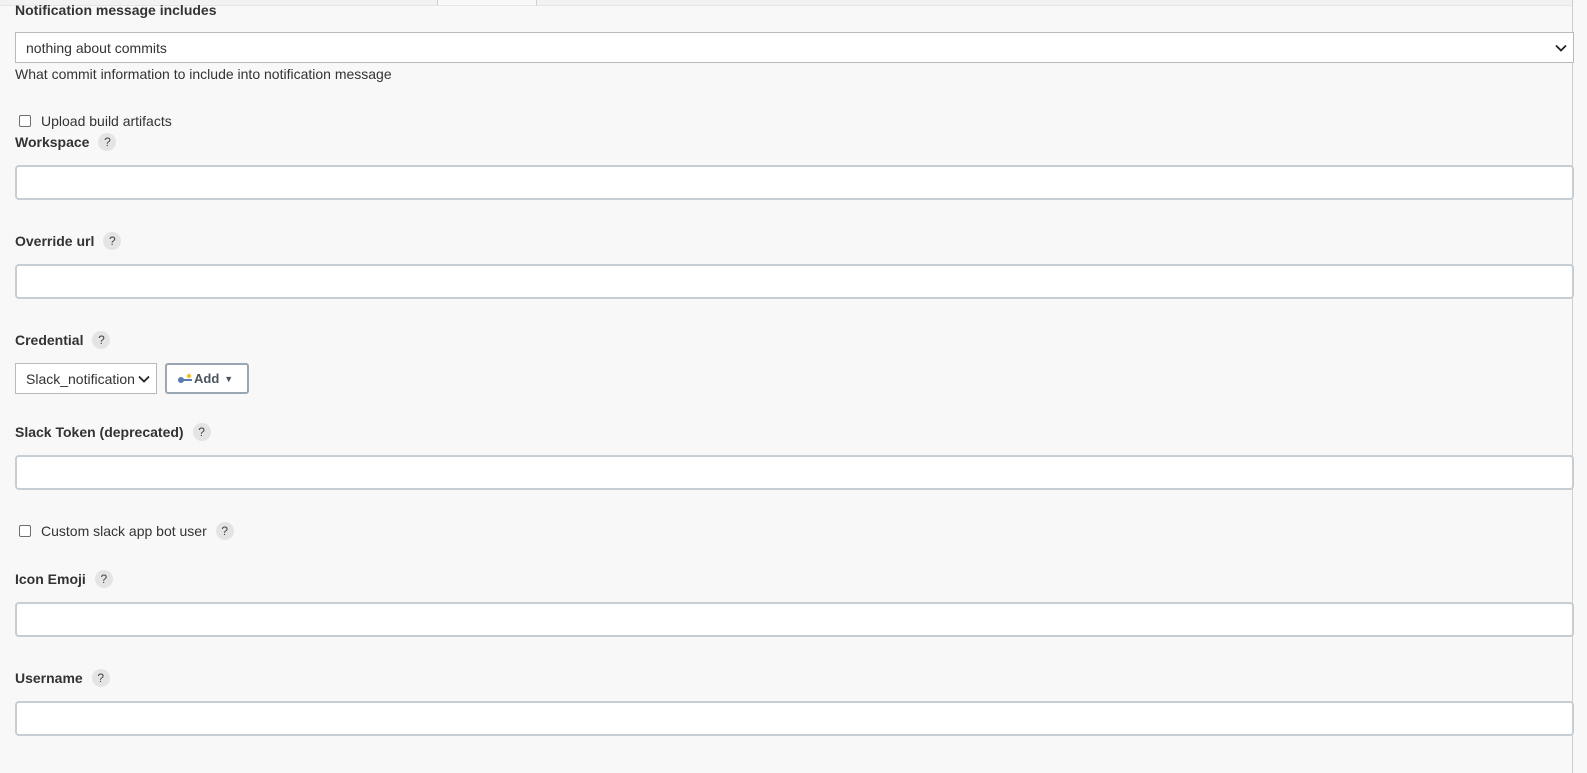 The width and height of the screenshot is (1587, 773). Describe the element at coordinates (80, 378) in the screenshot. I see `credential-selected-value: Slack_notification` at that location.